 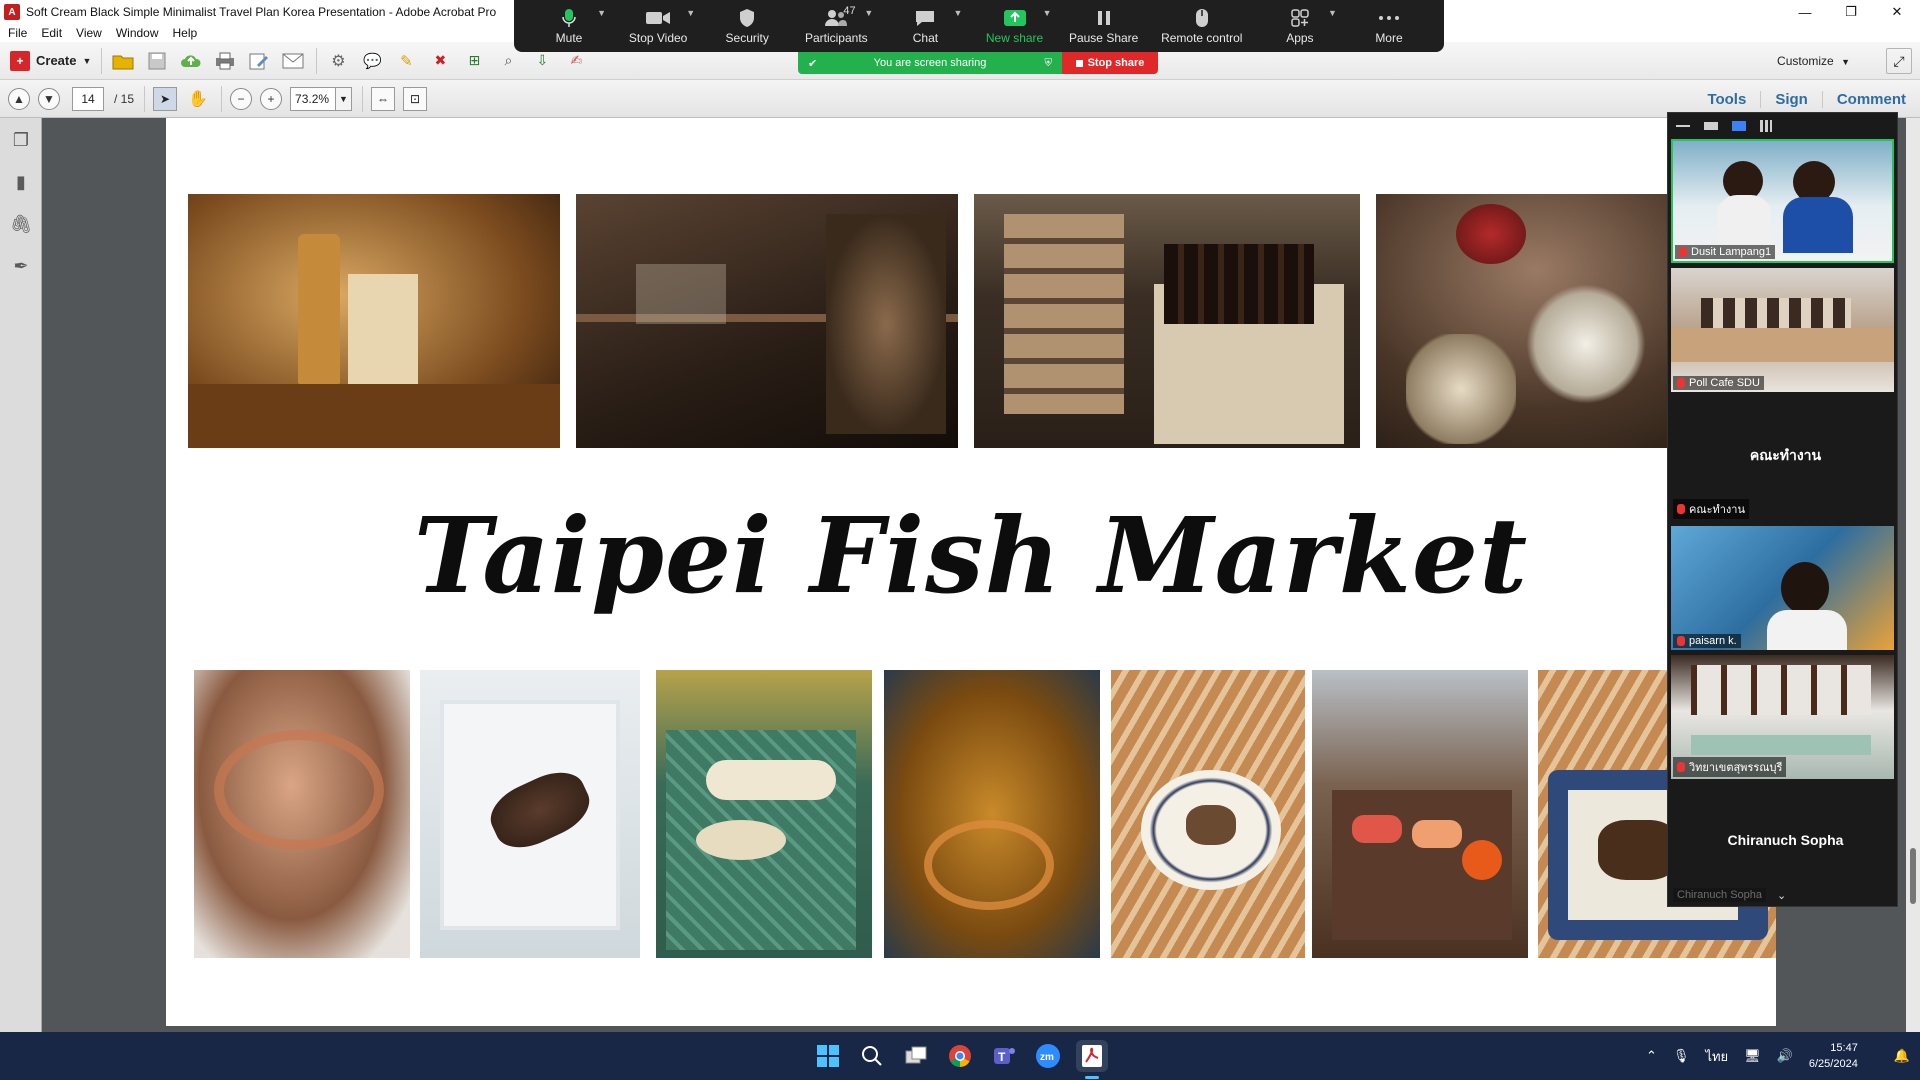 What do you see at coordinates (1389, 26) in the screenshot?
I see `more-button: More` at bounding box center [1389, 26].